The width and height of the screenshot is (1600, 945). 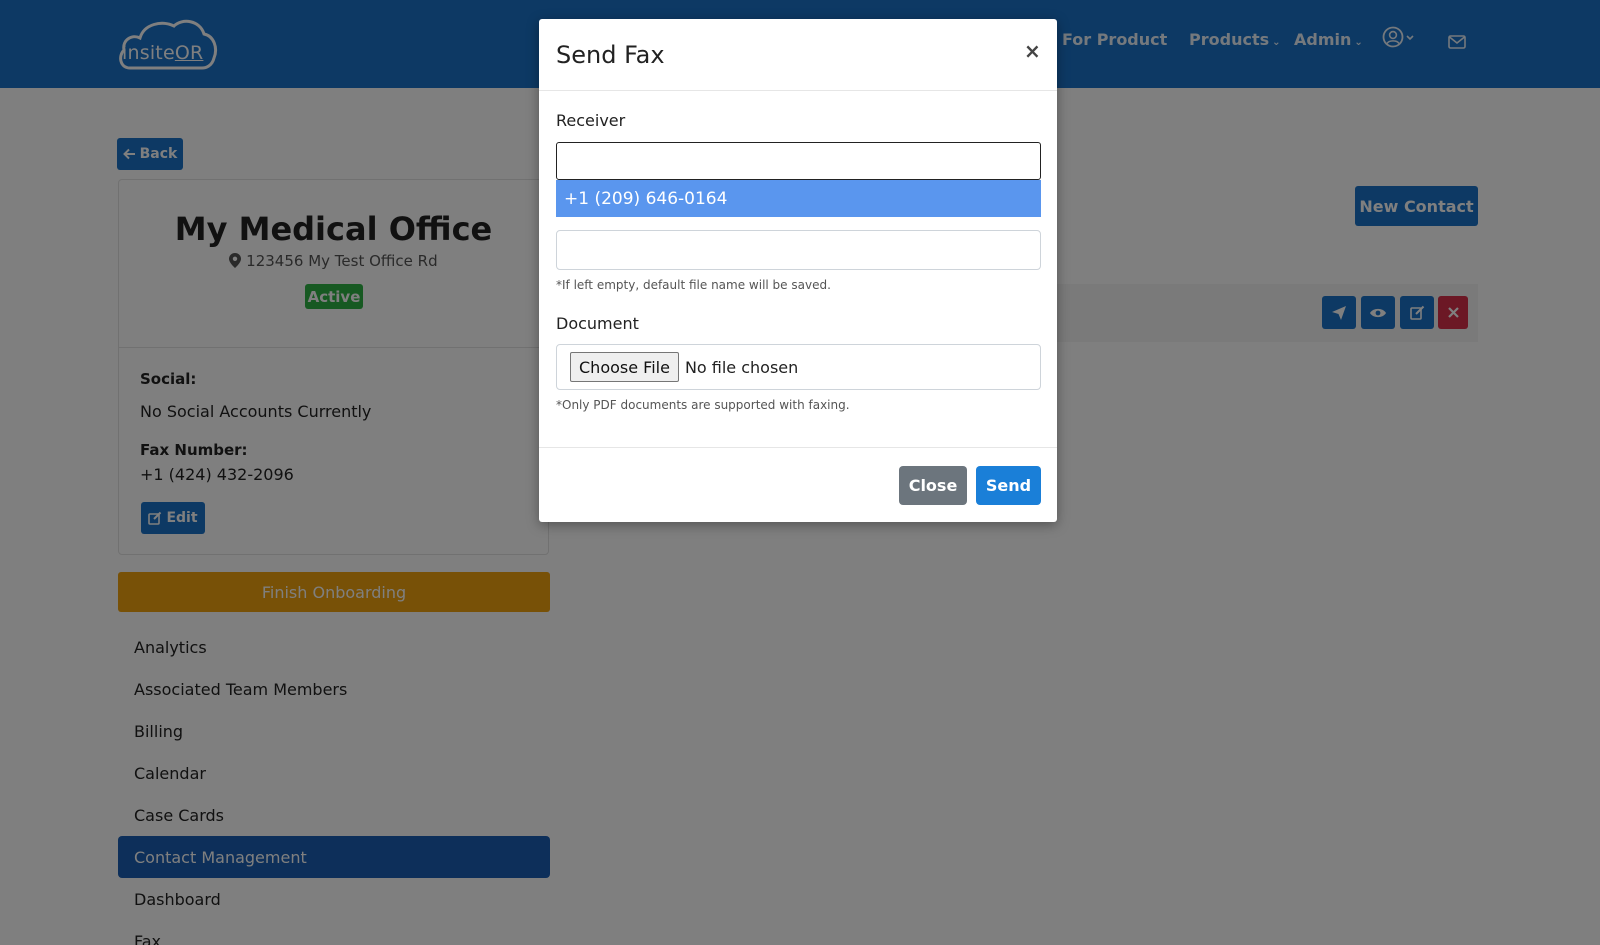 What do you see at coordinates (1032, 51) in the screenshot?
I see `close-icon: ×` at bounding box center [1032, 51].